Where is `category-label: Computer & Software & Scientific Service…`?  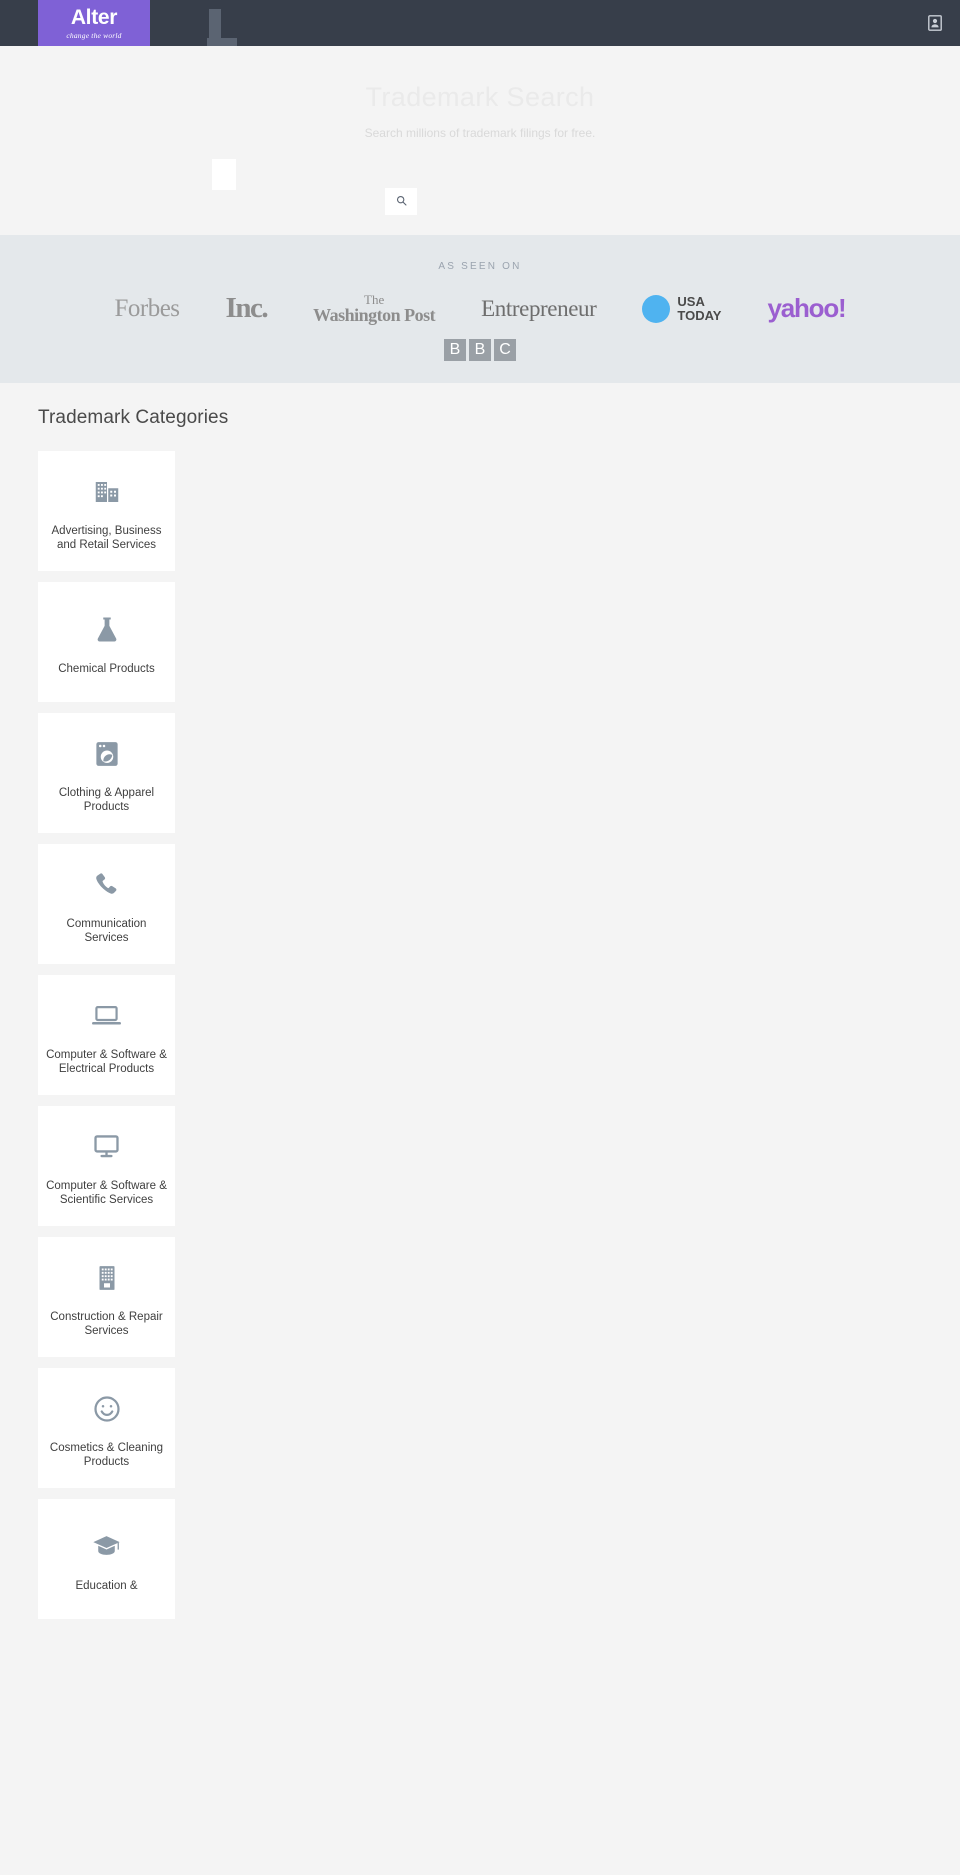 category-label: Computer & Software & Scientific Service… is located at coordinates (106, 1192).